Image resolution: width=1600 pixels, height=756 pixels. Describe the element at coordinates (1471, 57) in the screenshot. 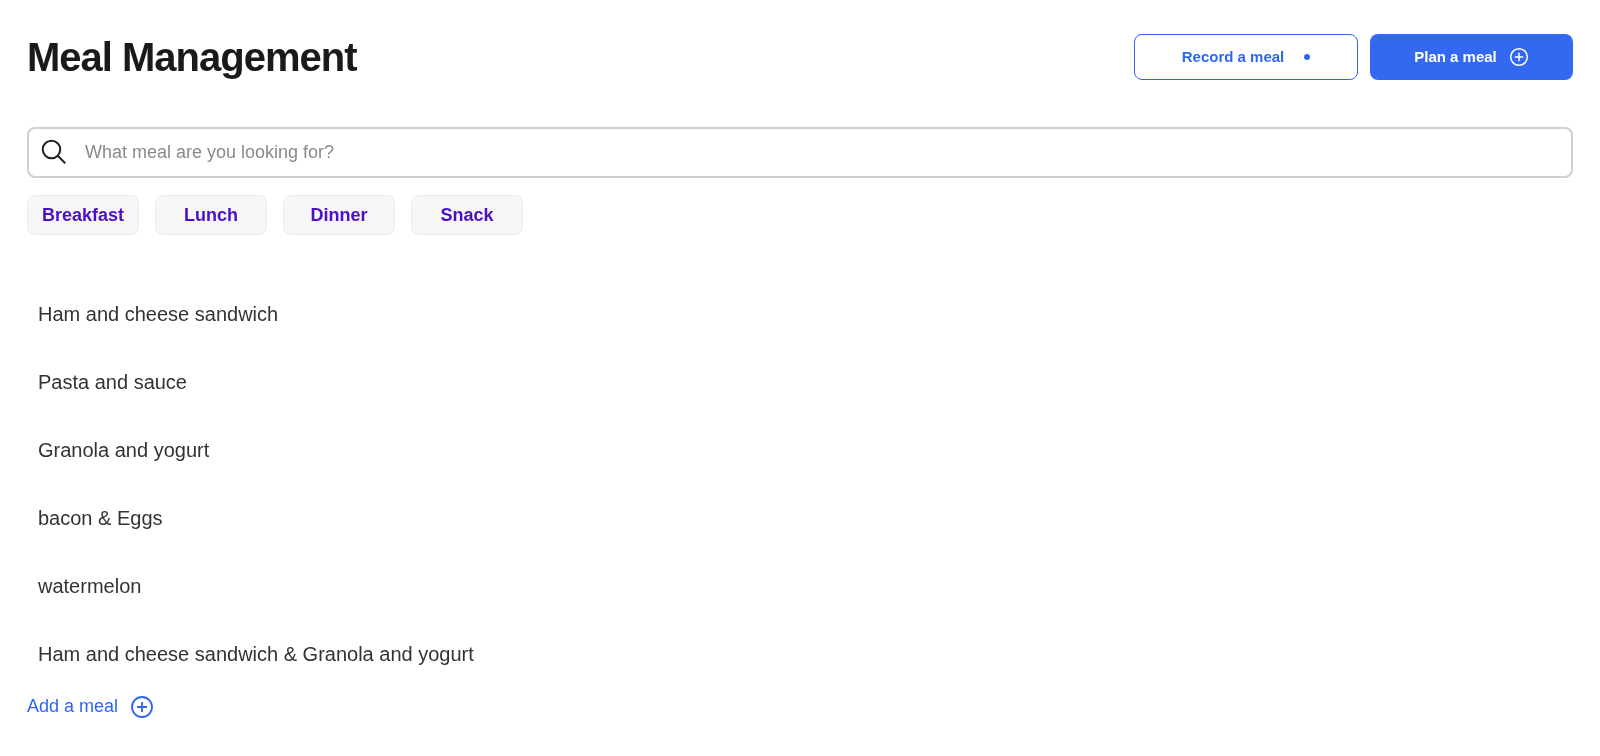

I see `plan-meal-button: Plan a meal` at that location.